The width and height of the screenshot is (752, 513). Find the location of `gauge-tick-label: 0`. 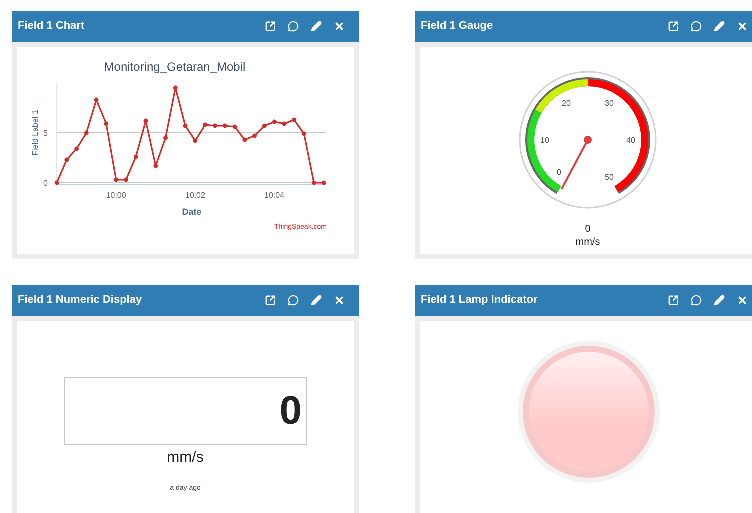

gauge-tick-label: 0 is located at coordinates (559, 172).